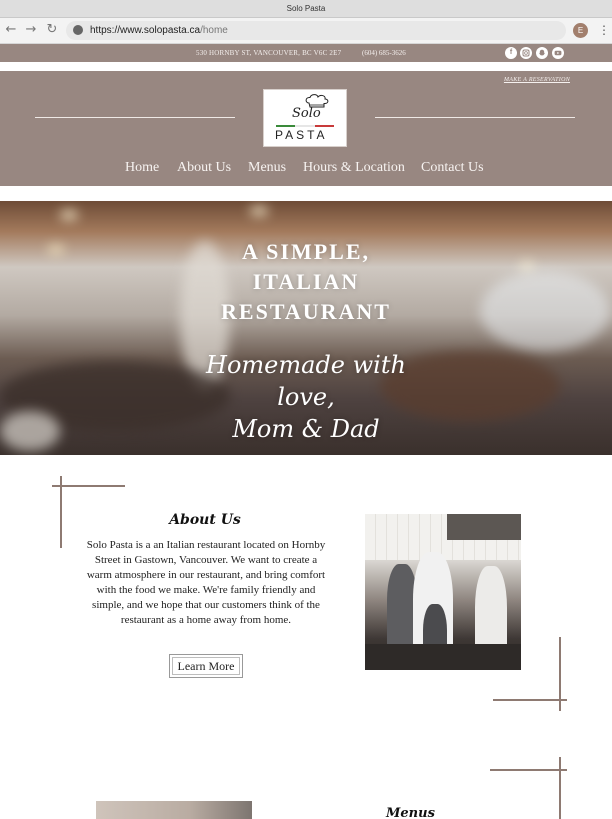 The image size is (612, 819). I want to click on header-divider-right, so click(475, 117).